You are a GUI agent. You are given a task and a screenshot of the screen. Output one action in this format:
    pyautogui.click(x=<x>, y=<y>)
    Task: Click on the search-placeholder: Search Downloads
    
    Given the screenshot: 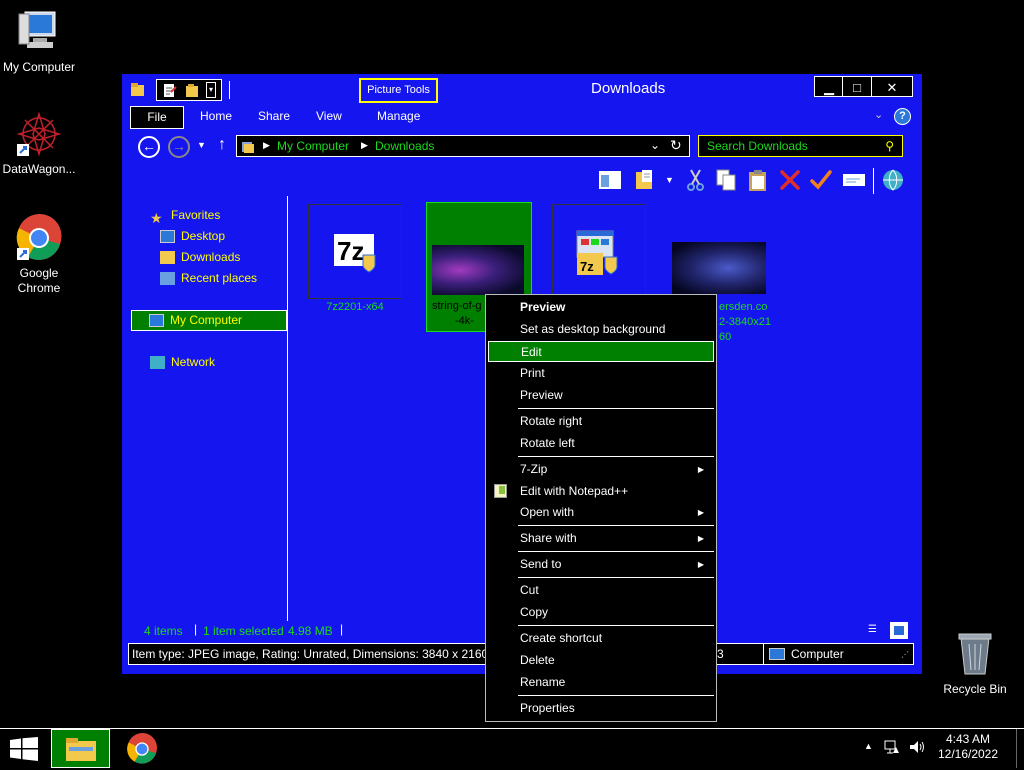 What is the action you would take?
    pyautogui.click(x=757, y=146)
    